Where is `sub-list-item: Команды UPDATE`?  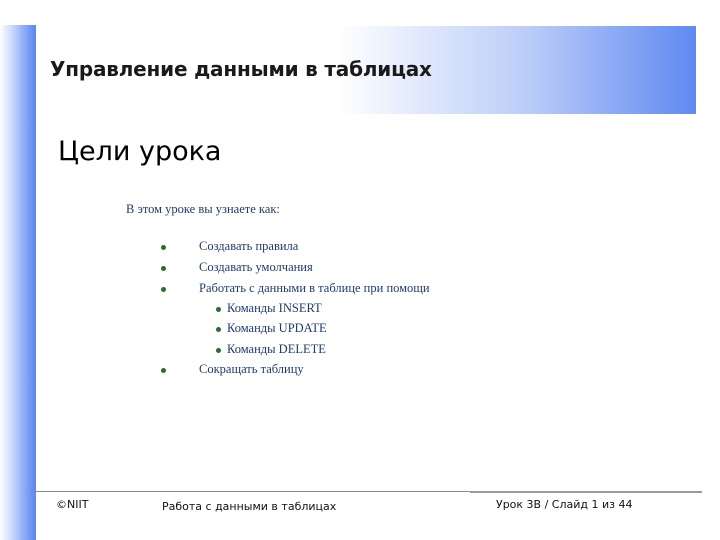
sub-list-item: Команды UPDATE is located at coordinates (271, 328).